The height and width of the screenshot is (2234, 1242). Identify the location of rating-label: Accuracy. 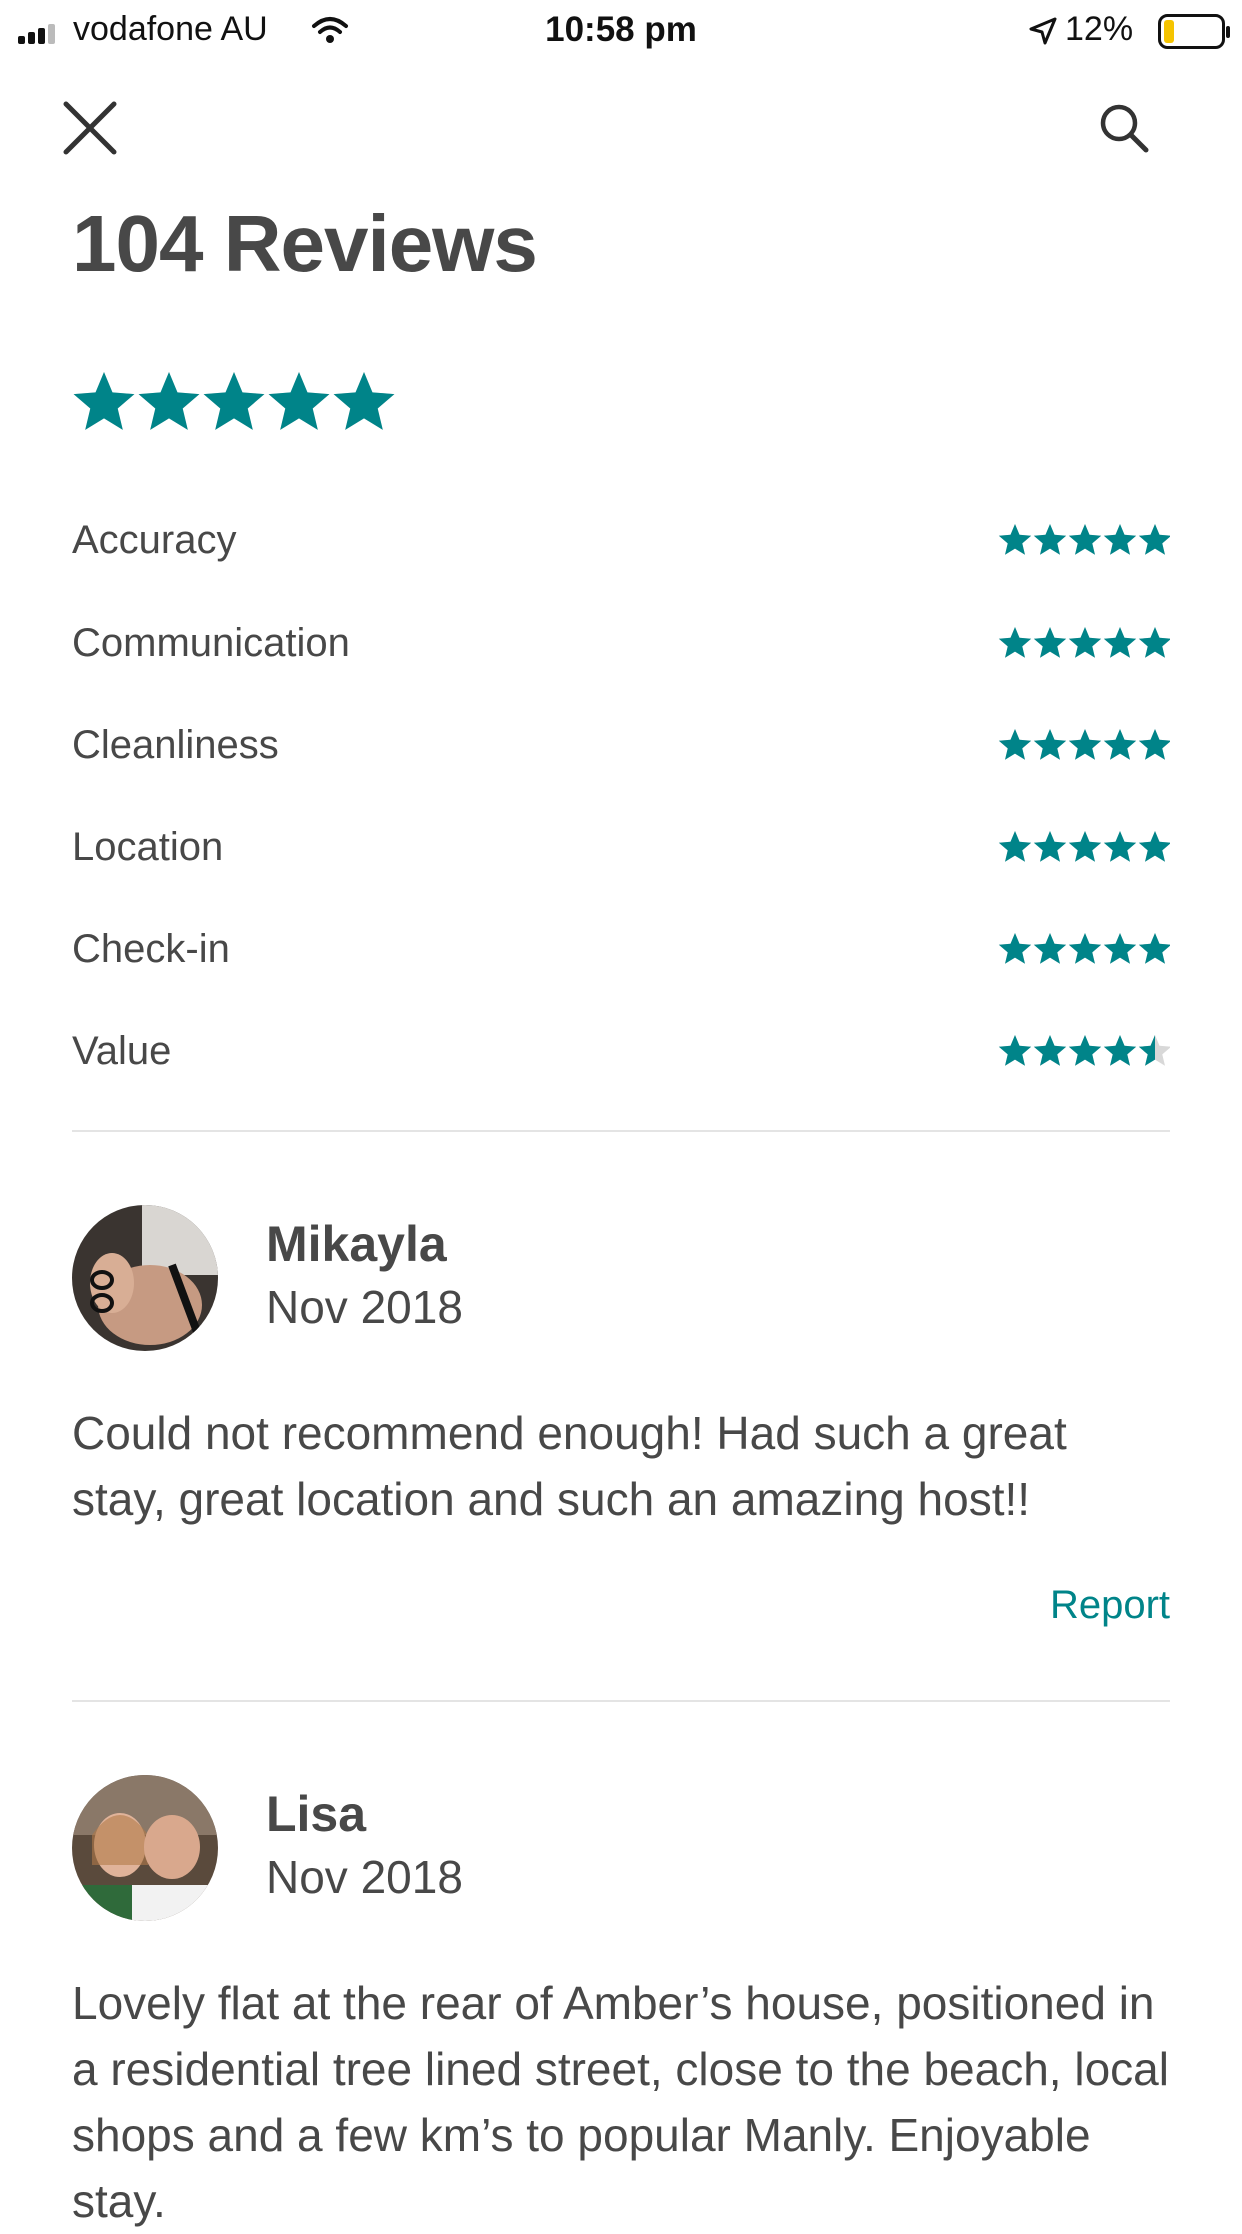
(154, 540).